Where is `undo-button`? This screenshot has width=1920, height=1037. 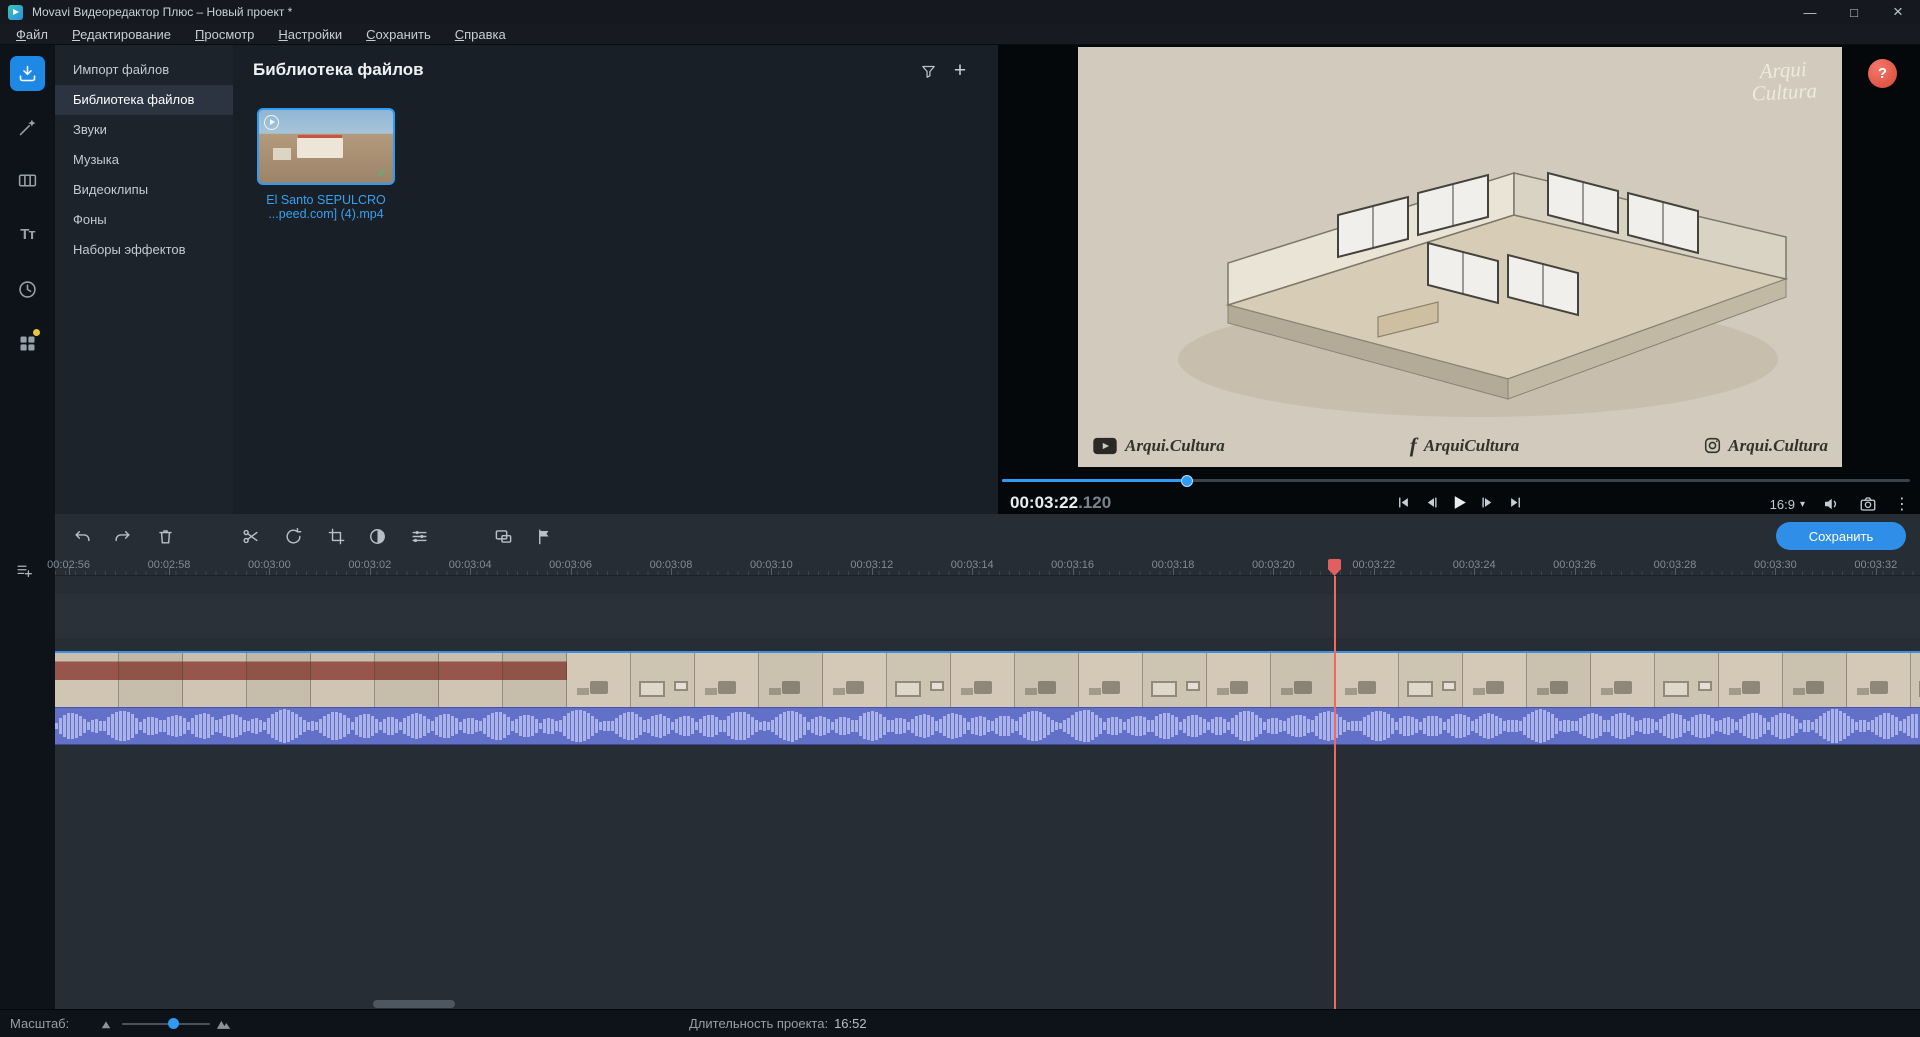
undo-button is located at coordinates (82, 536).